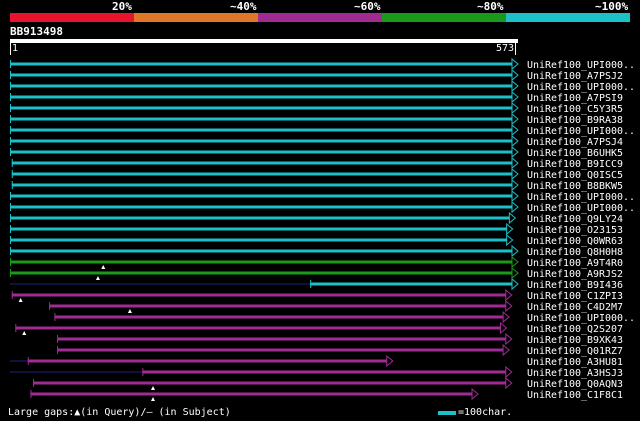 The width and height of the screenshot is (640, 421). Describe the element at coordinates (575, 296) in the screenshot. I see `hit-label: UniRef100_C1ZPI3` at that location.